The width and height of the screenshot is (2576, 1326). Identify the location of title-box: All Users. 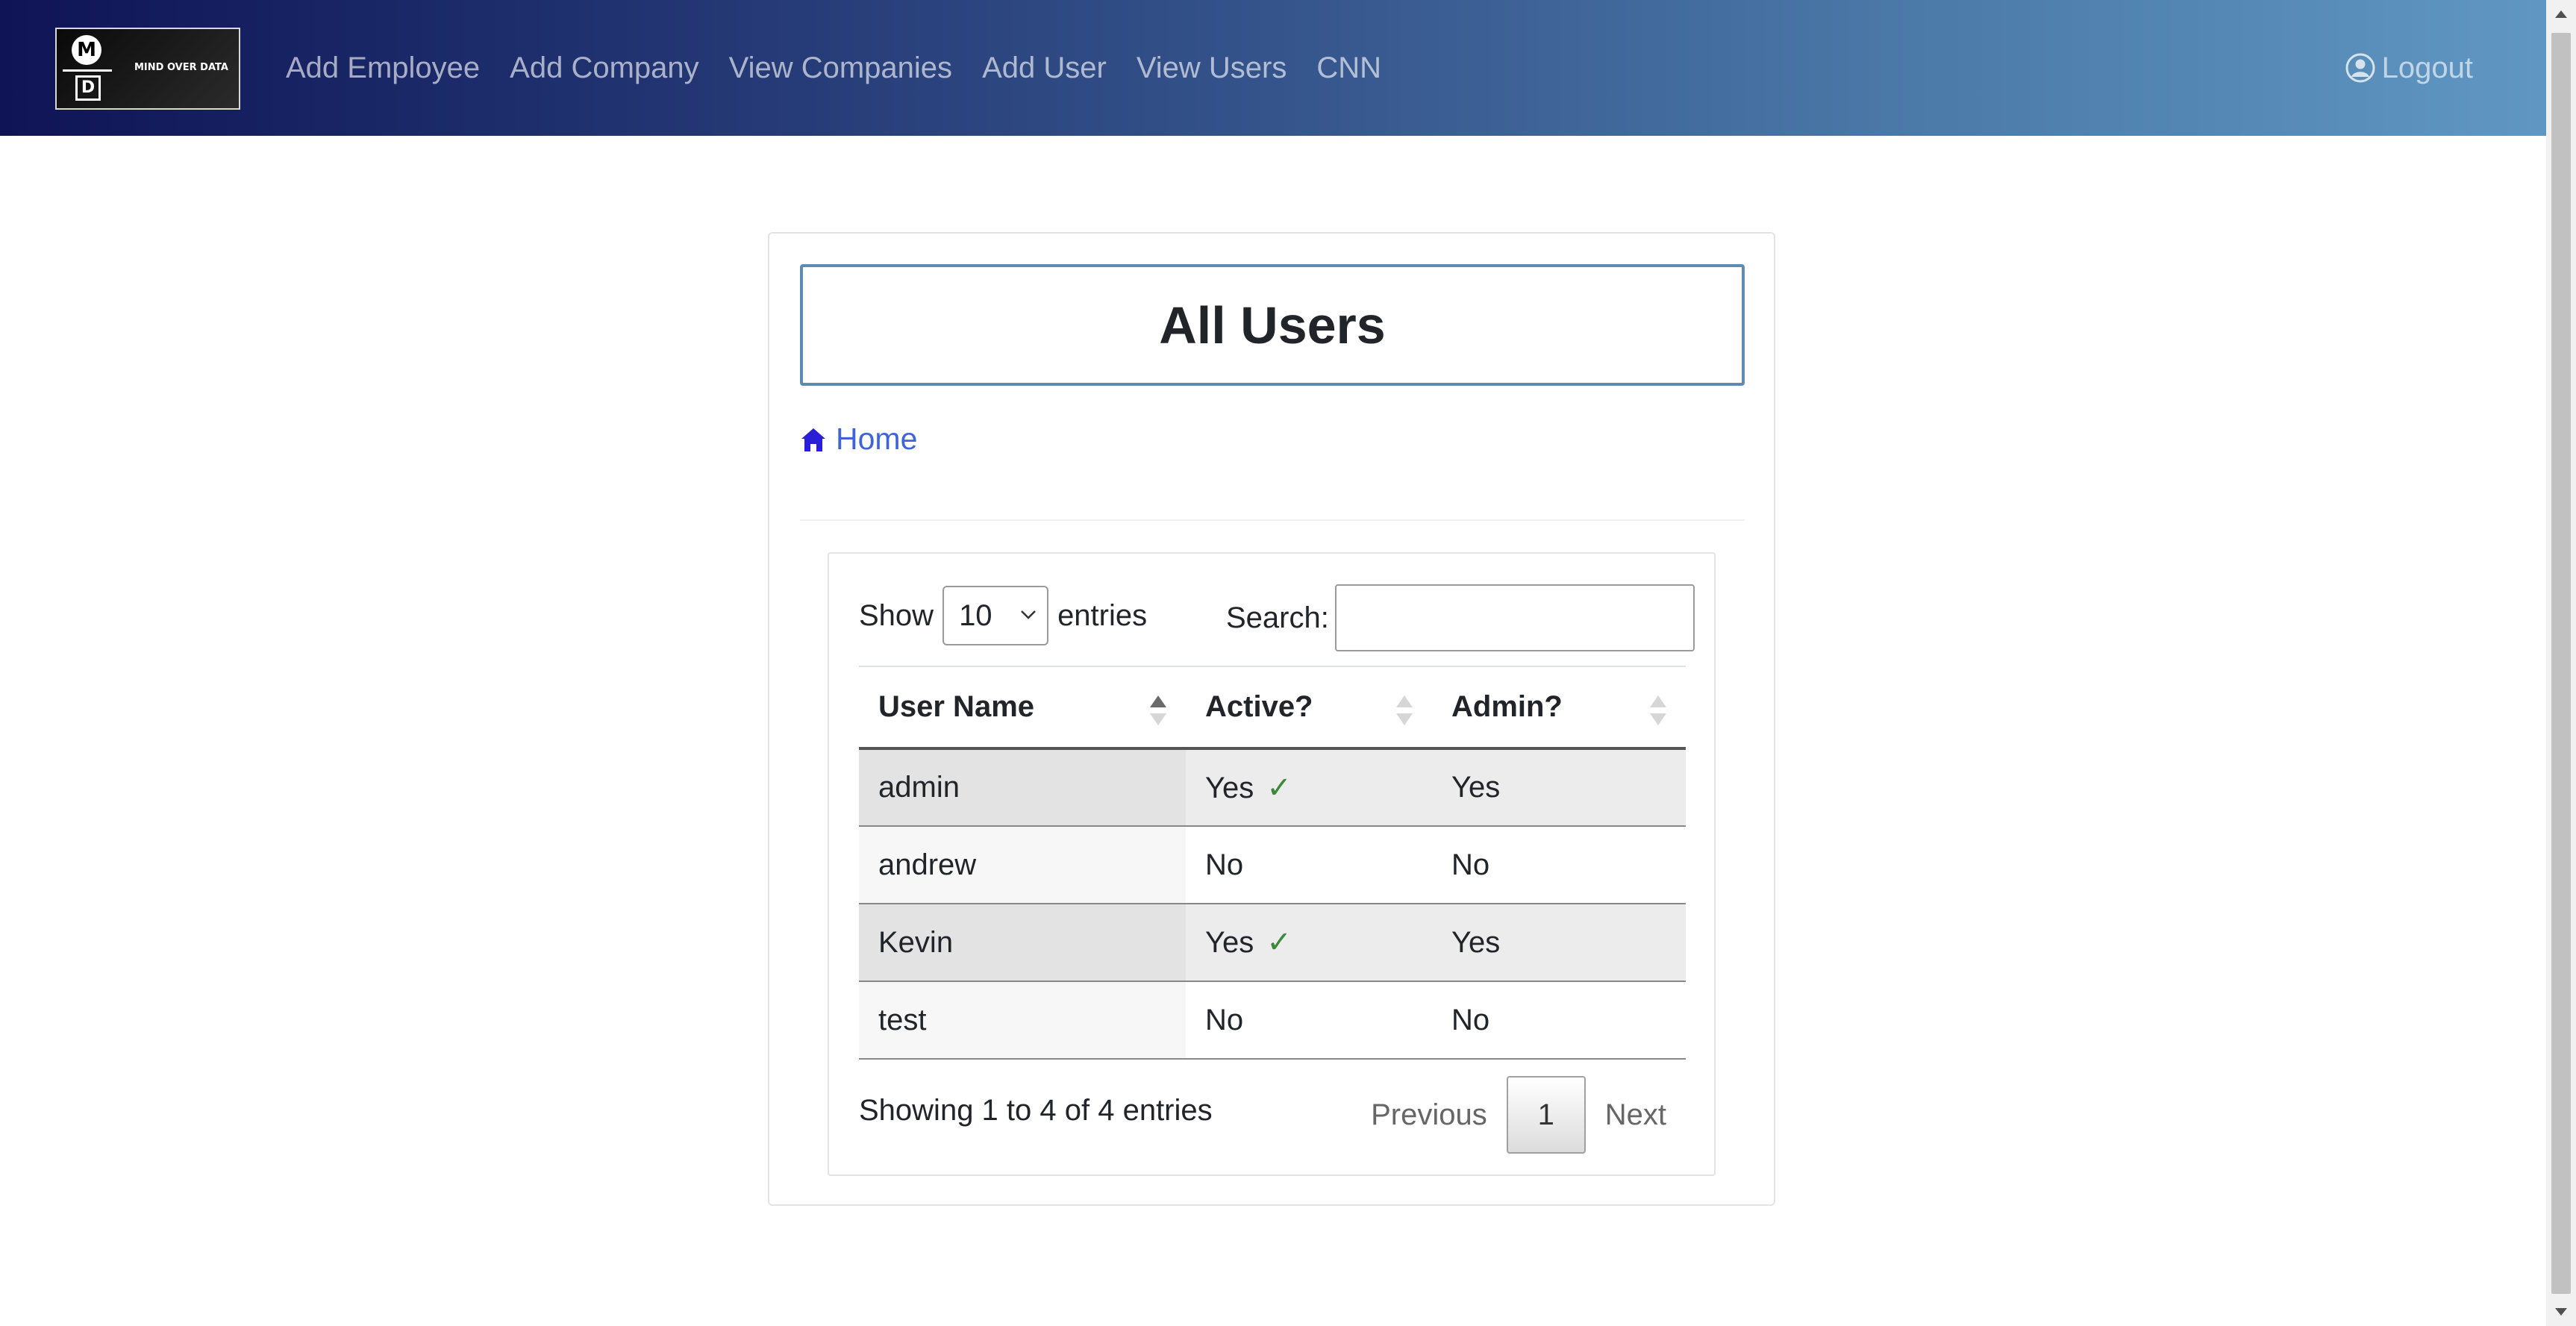
(1272, 325).